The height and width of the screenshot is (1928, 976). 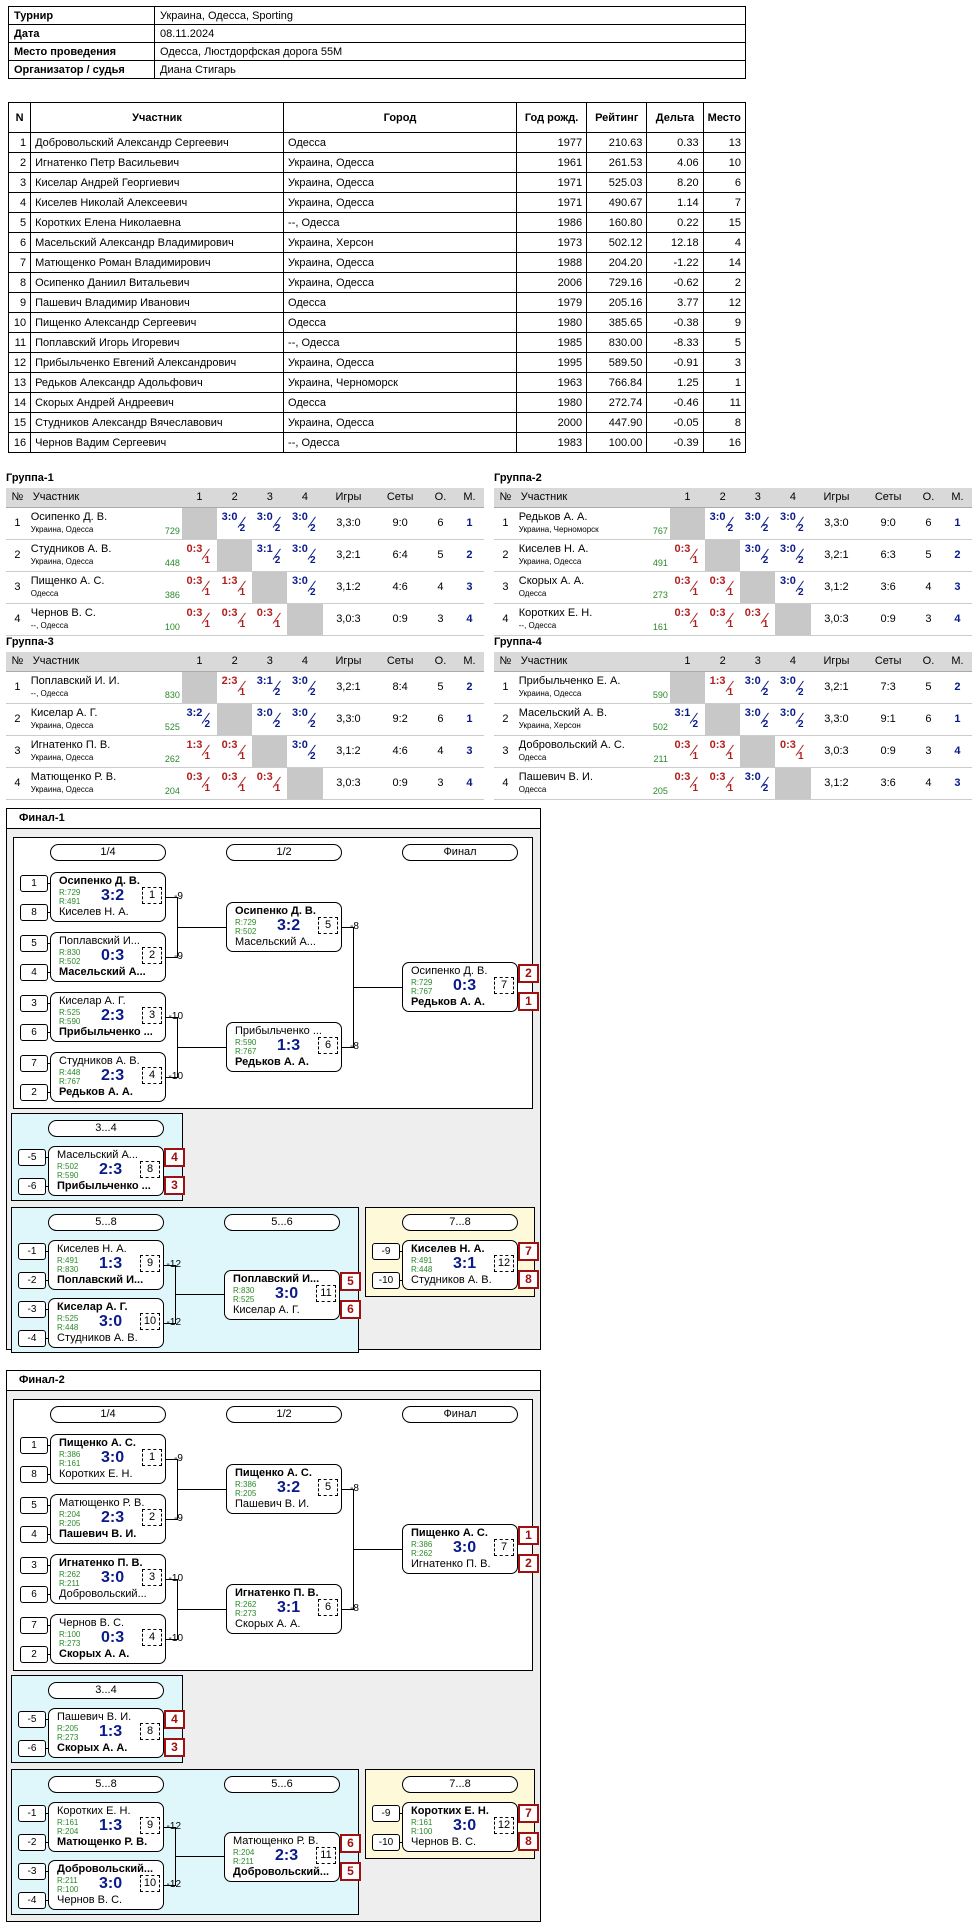 What do you see at coordinates (105, 523) in the screenshot?
I see `group-player: Осипенко Д. В. Украина, Одесса 729` at bounding box center [105, 523].